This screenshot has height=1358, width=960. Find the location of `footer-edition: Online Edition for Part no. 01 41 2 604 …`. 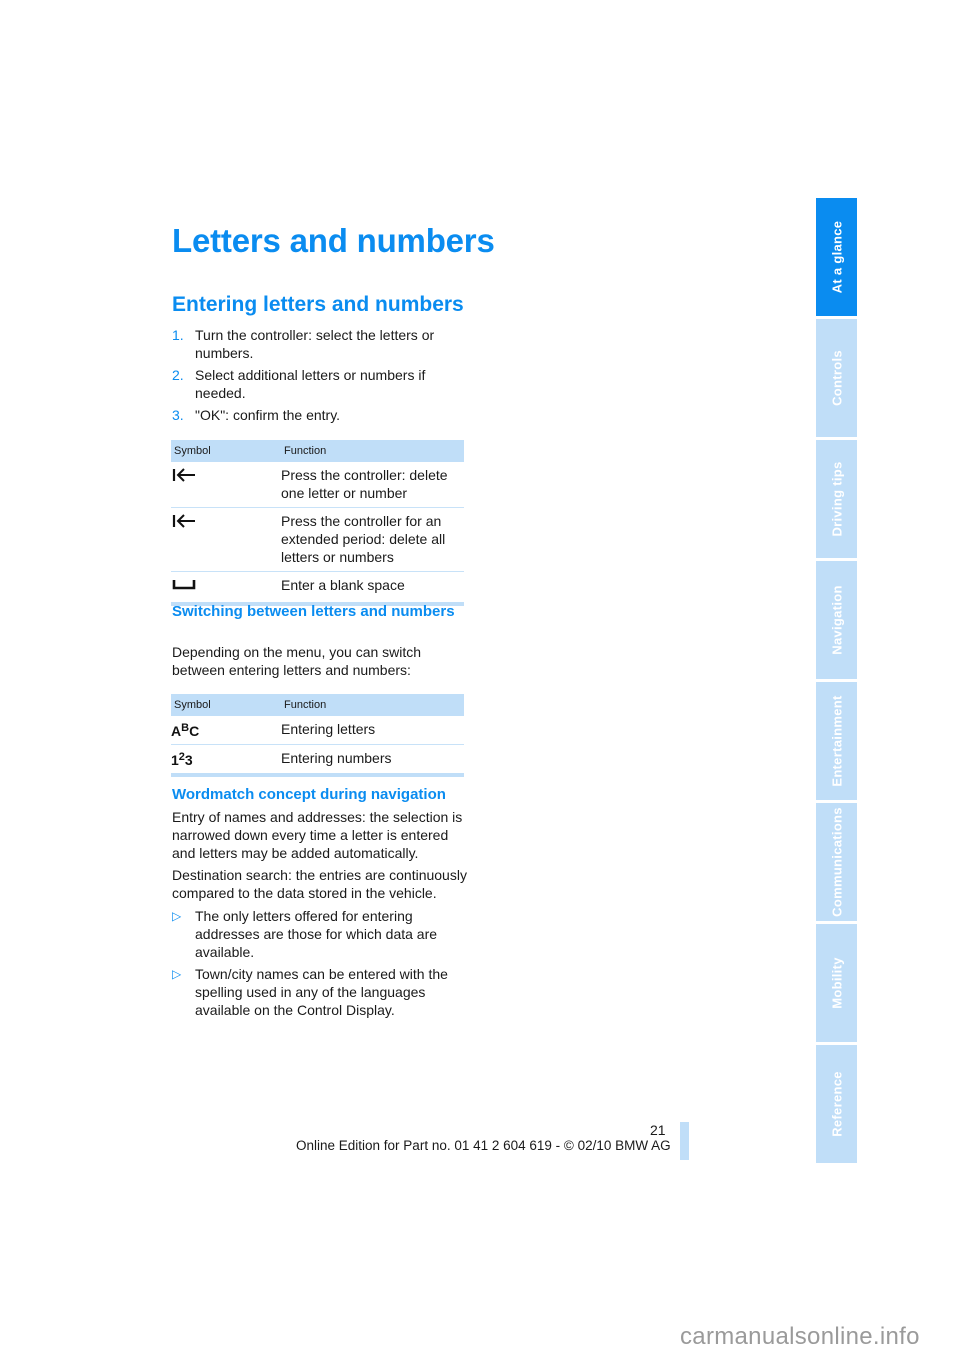

footer-edition: Online Edition for Part no. 01 41 2 604 … is located at coordinates (483, 1145).